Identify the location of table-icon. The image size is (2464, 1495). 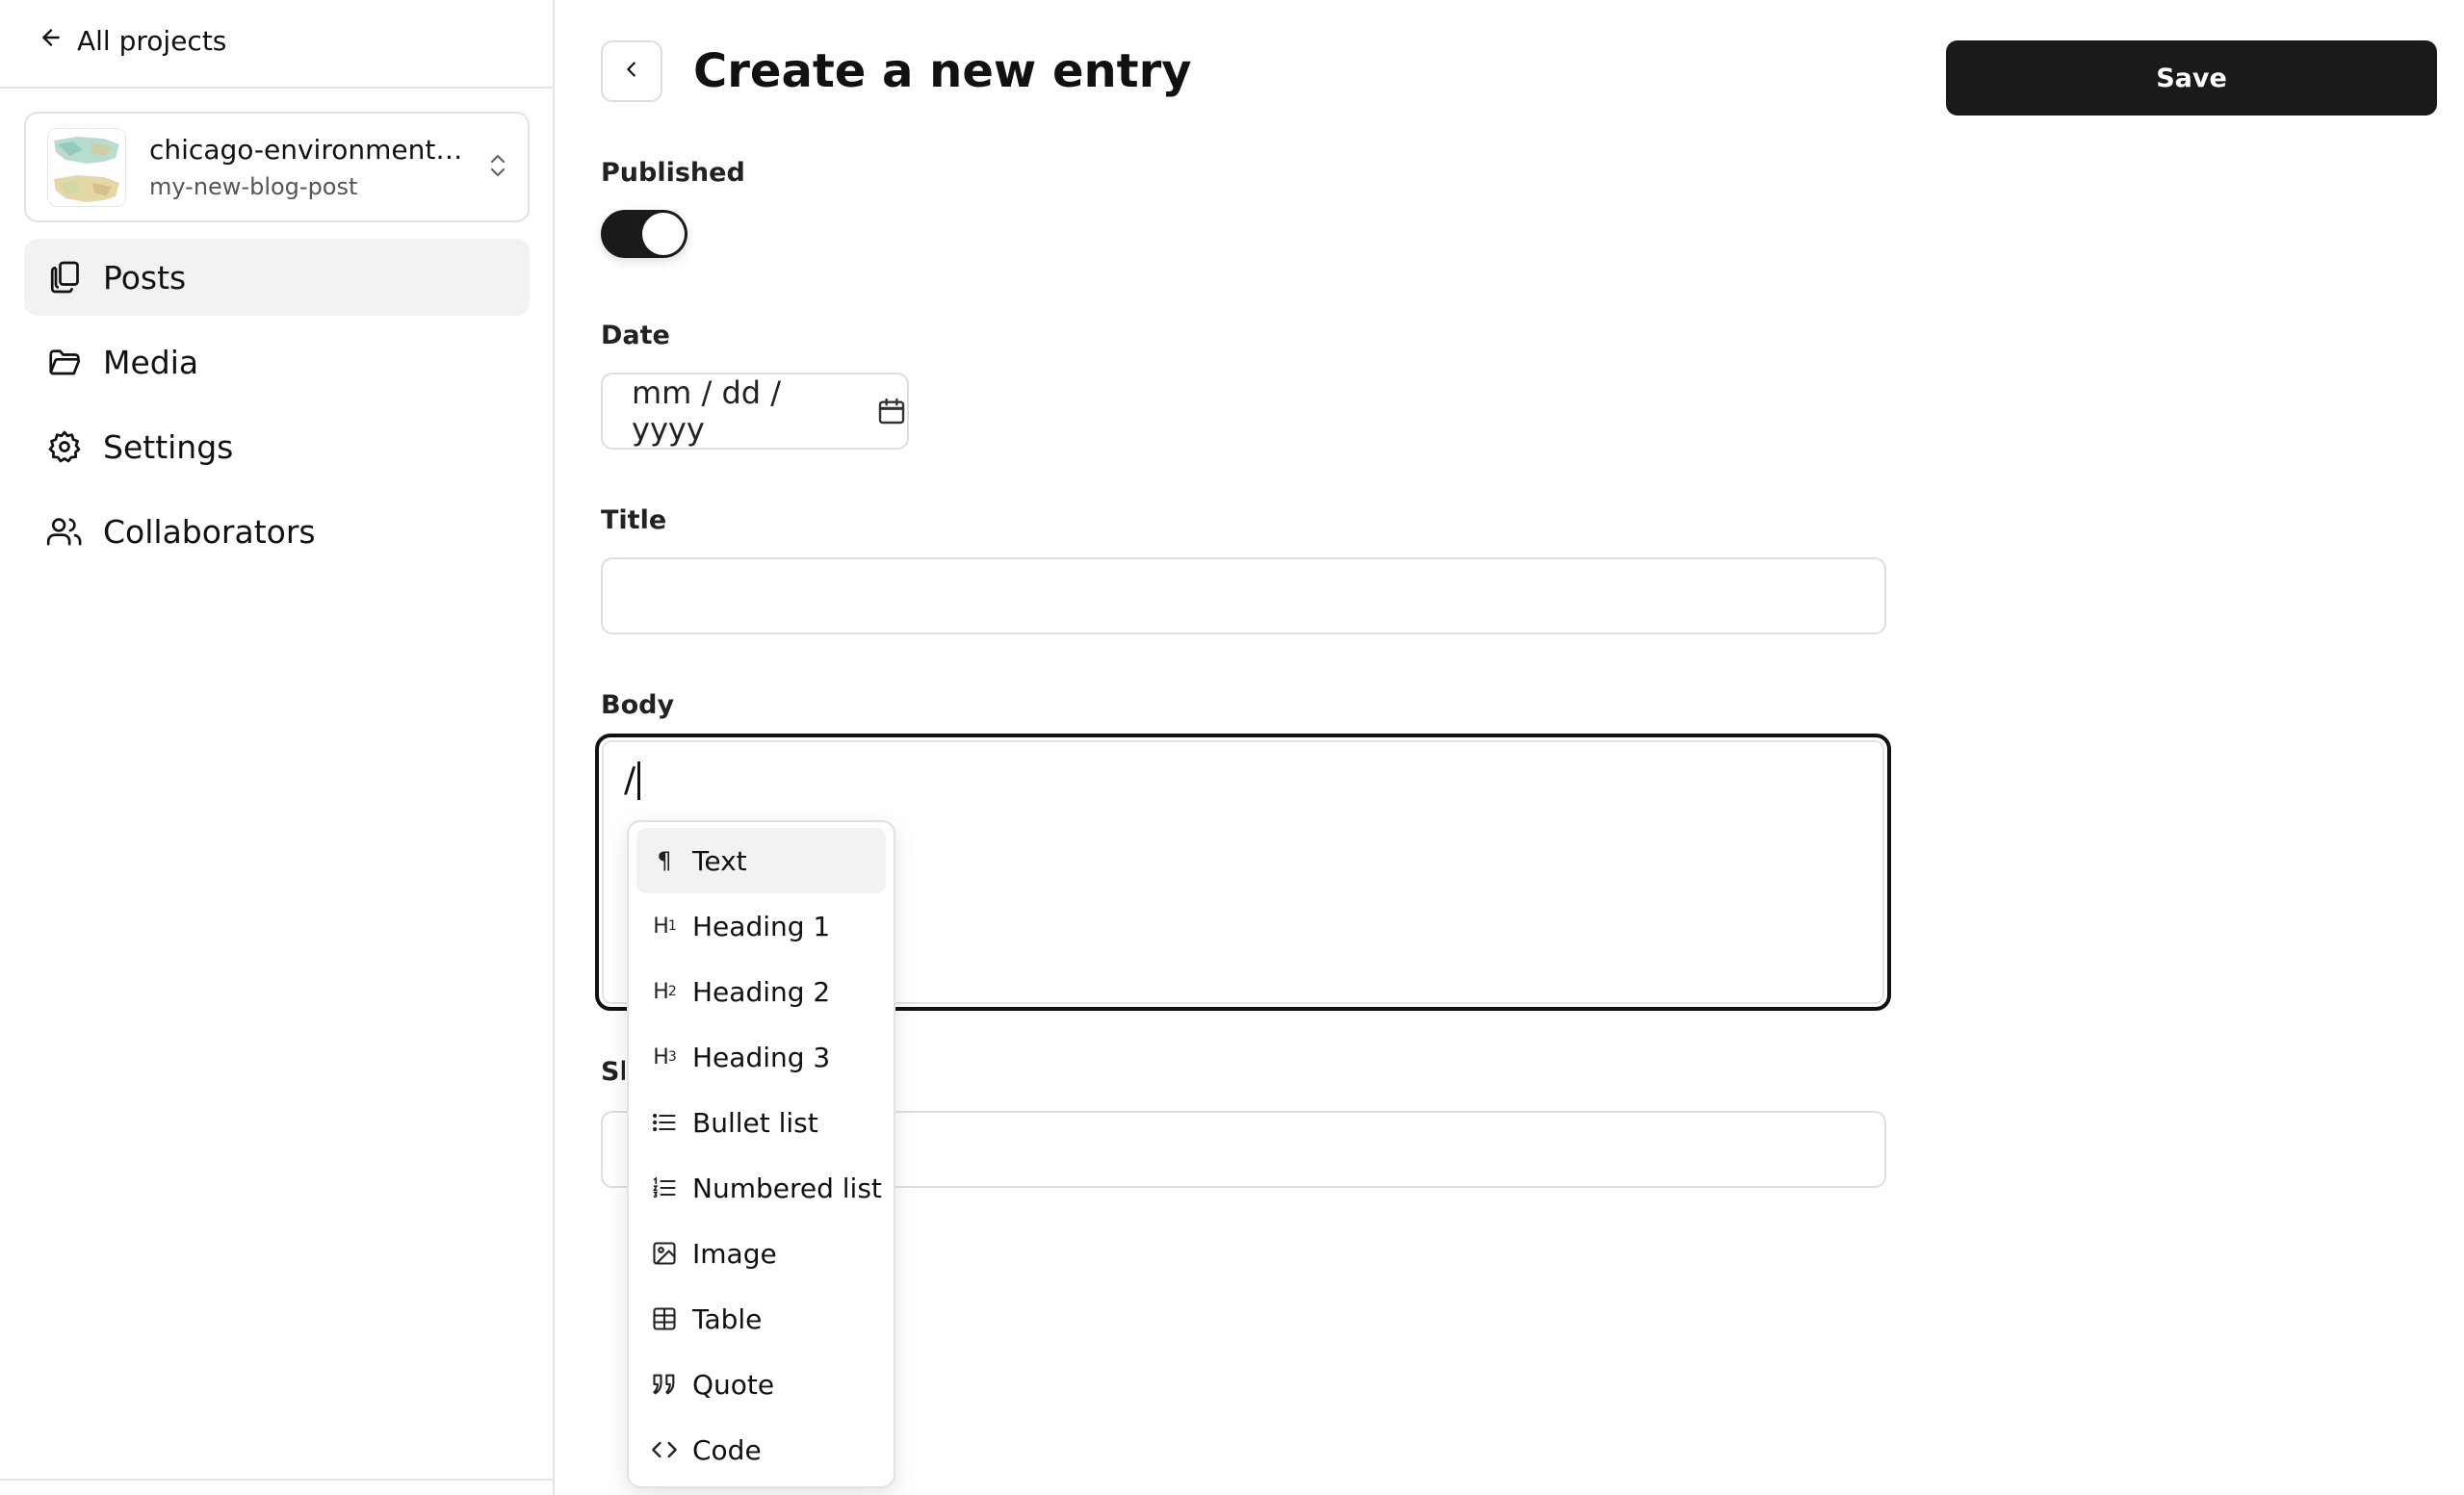
(664, 1318).